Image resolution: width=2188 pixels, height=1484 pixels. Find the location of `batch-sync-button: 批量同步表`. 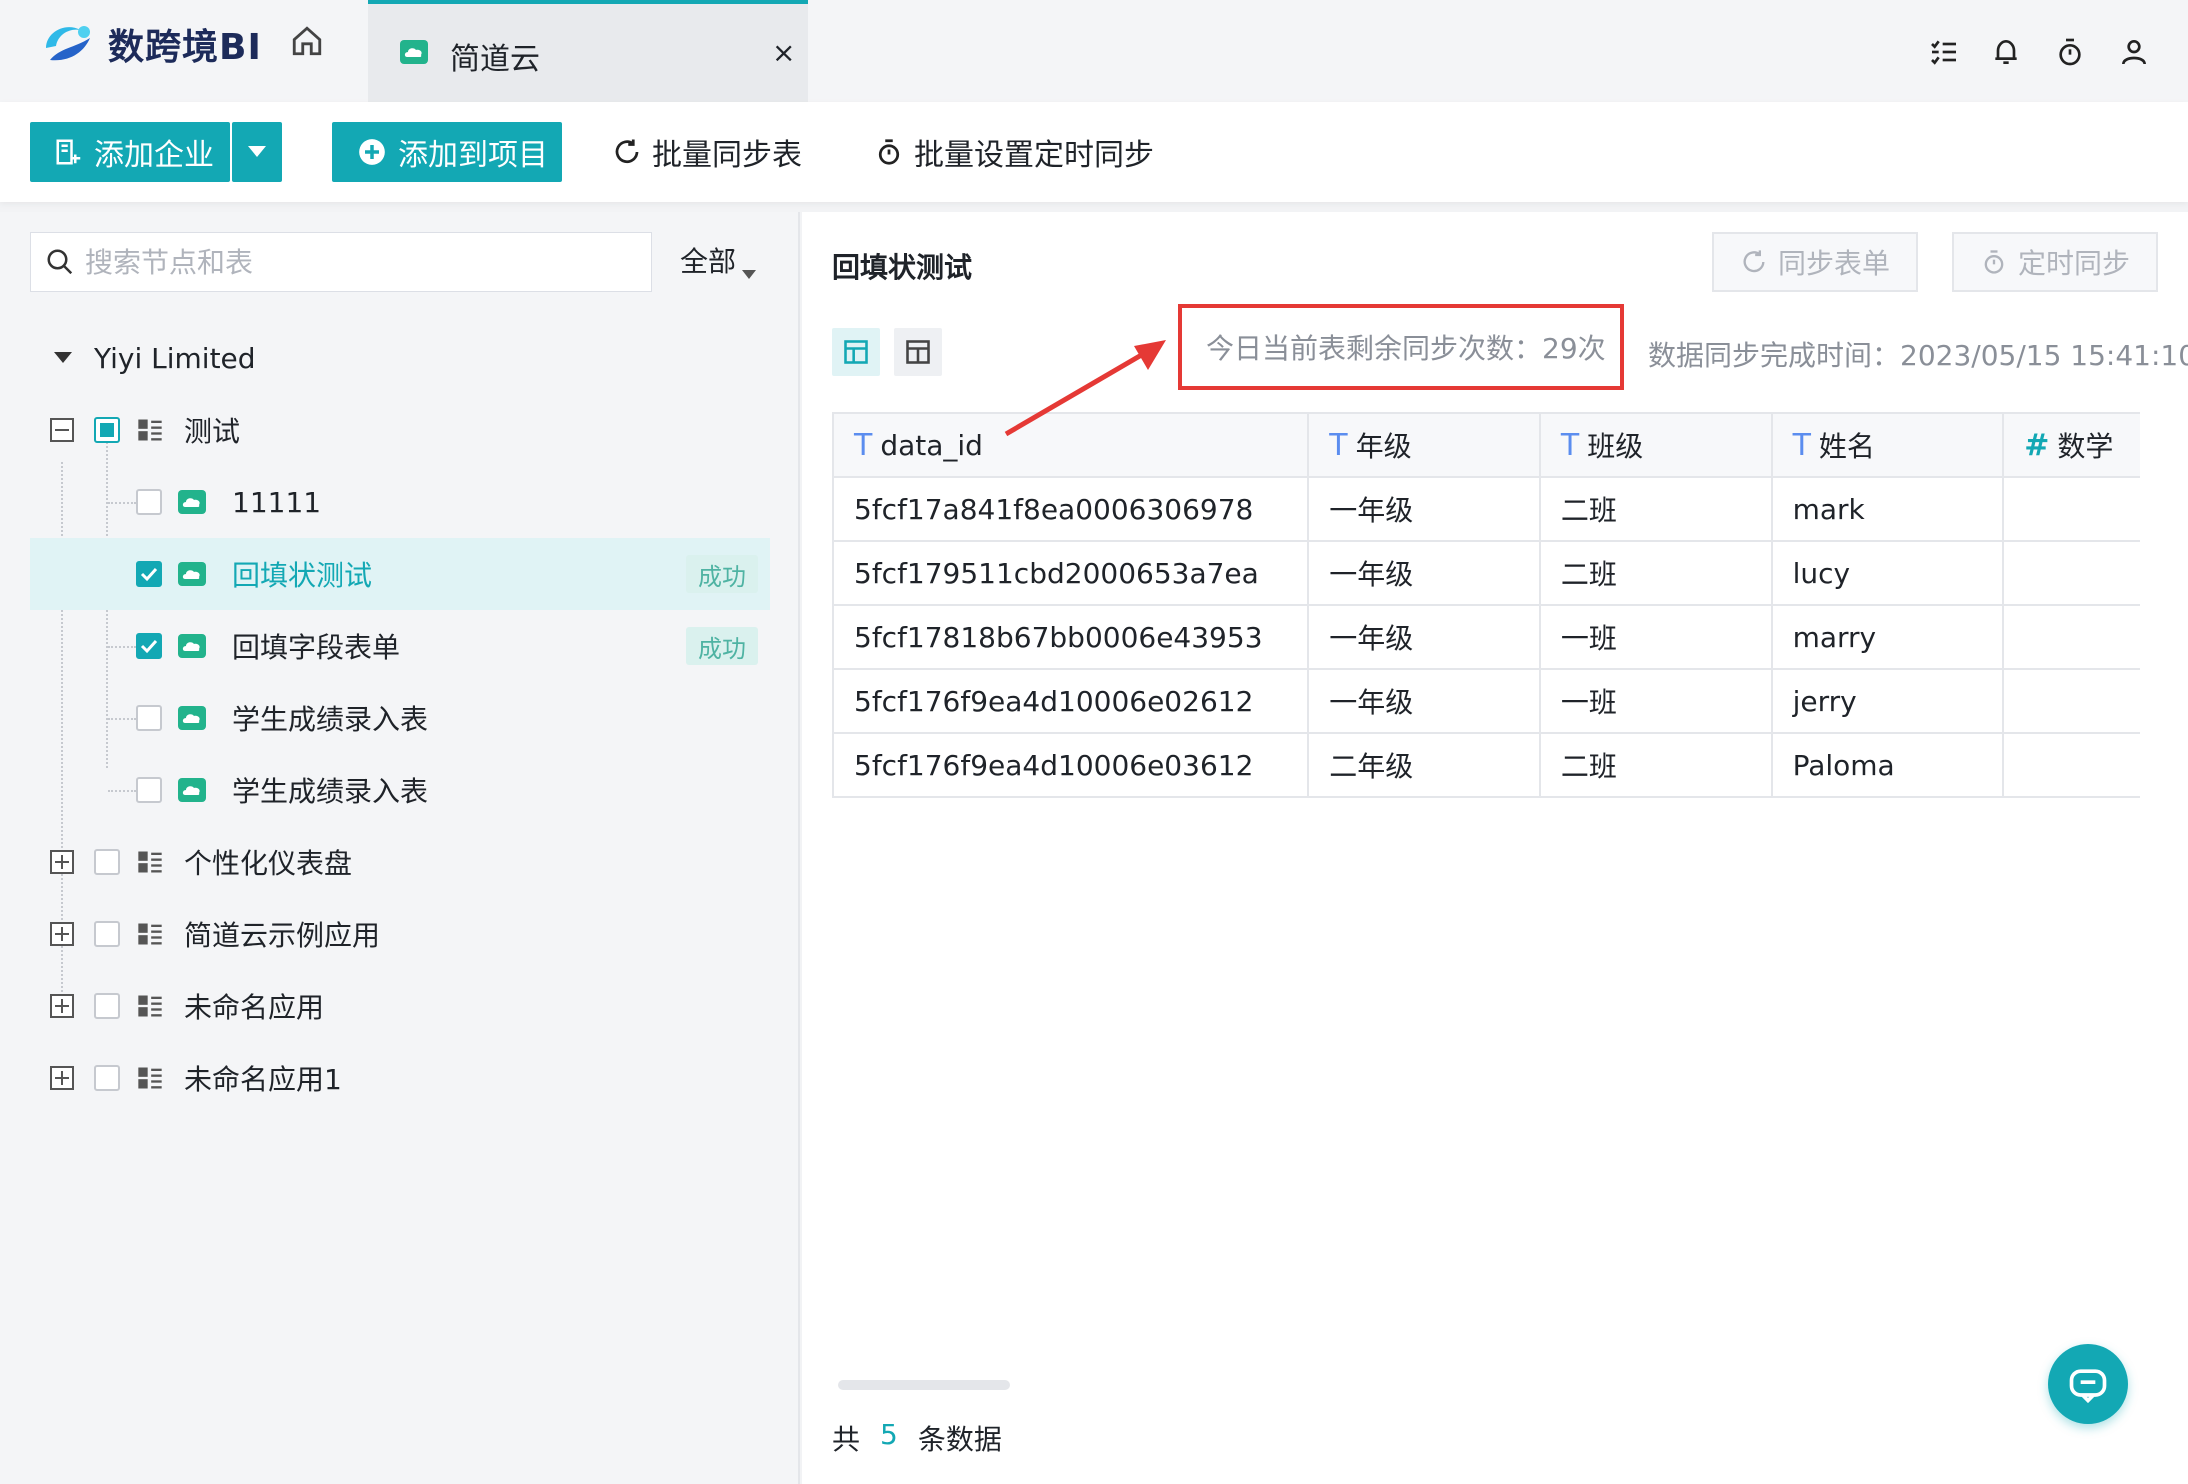

batch-sync-button: 批量同步表 is located at coordinates (707, 152).